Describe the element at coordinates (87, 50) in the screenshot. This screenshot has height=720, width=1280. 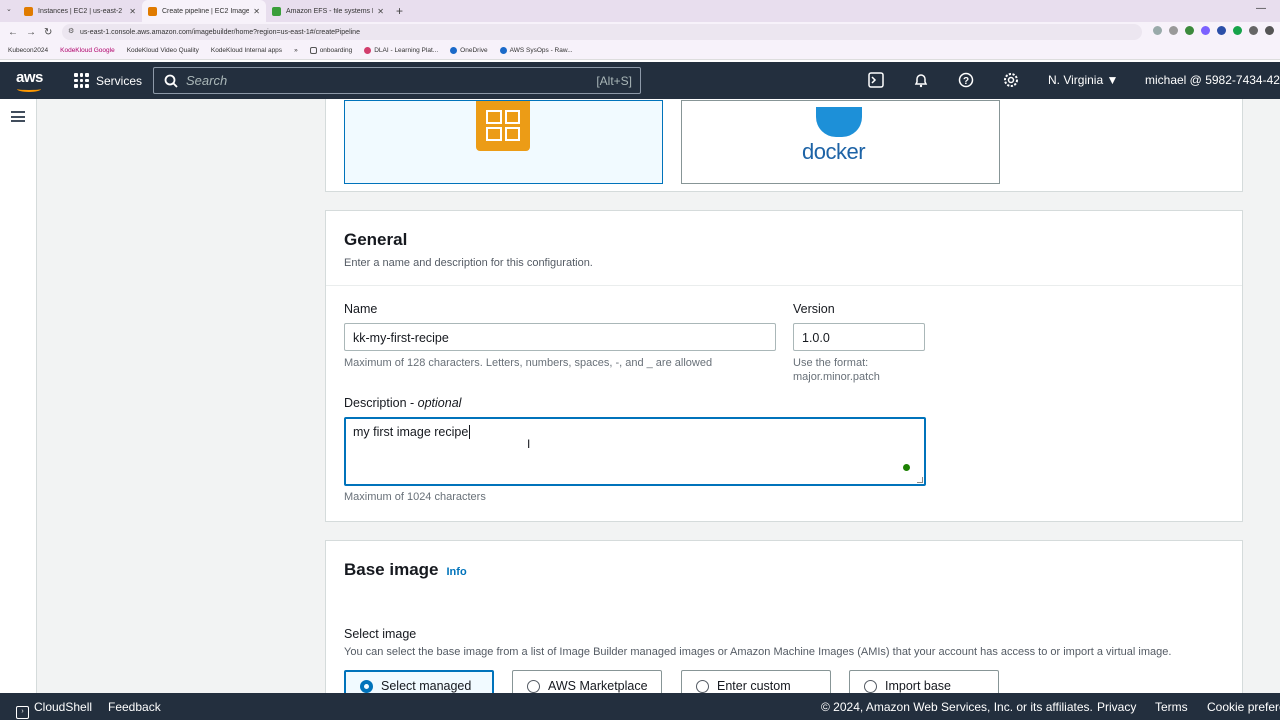
I see `bookmark-item: KodeKloud Google` at that location.